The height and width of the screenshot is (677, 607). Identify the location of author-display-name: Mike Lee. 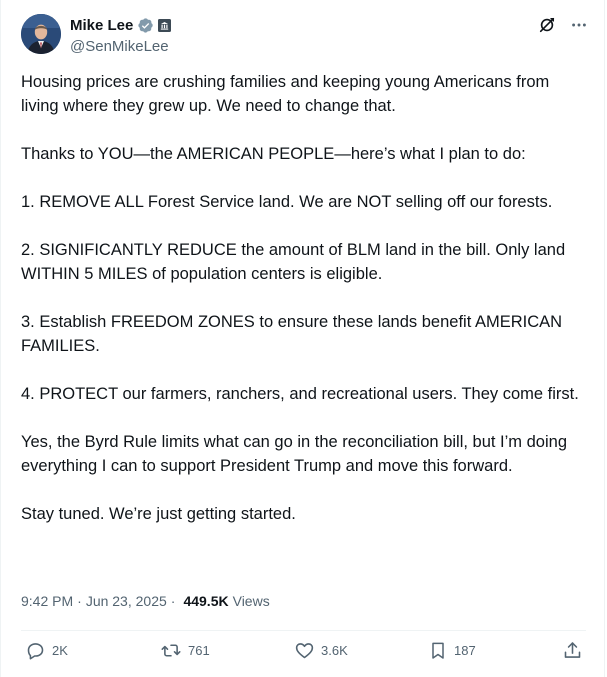
(101, 25).